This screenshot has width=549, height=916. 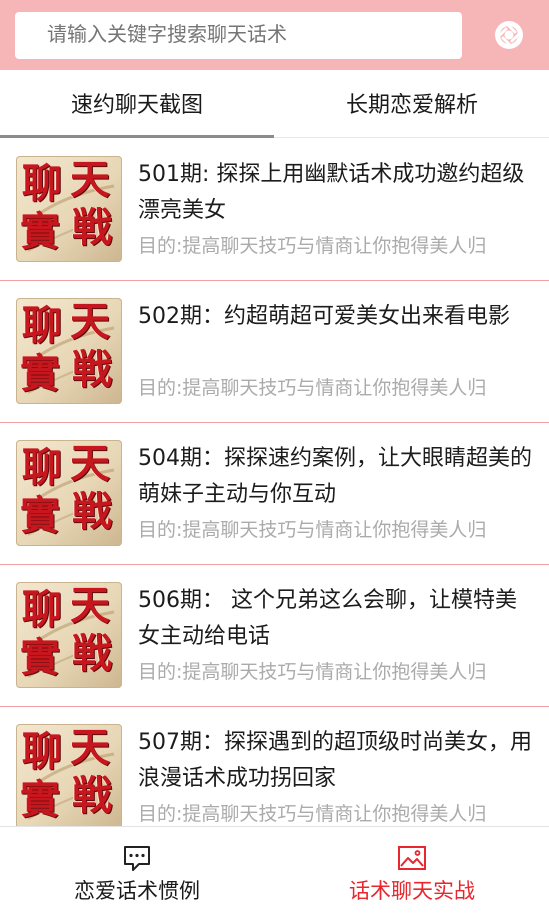 I want to click on header-bar, so click(x=274, y=35).